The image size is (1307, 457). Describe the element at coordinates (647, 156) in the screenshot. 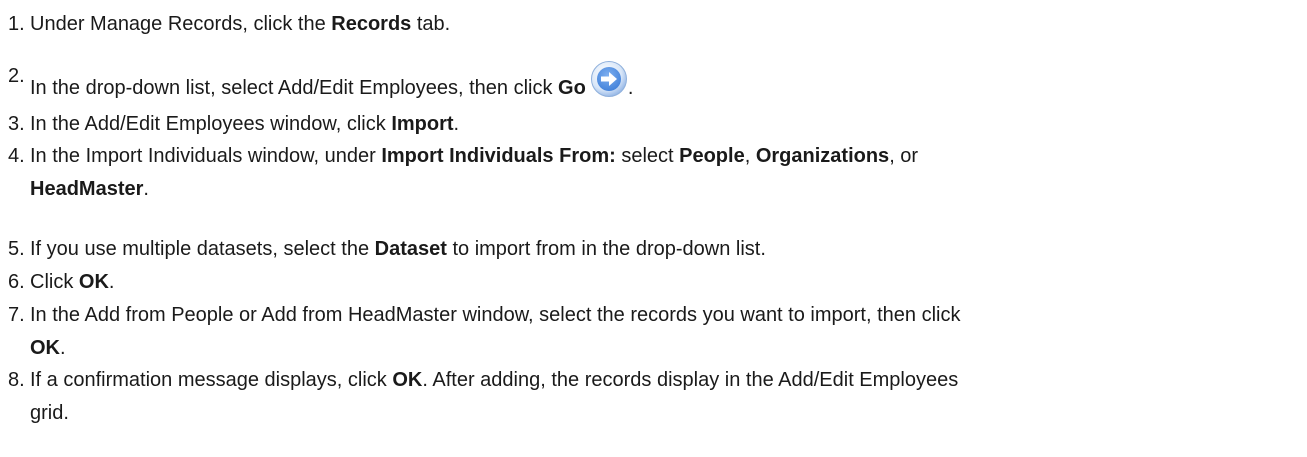

I see `step-fragment: select` at that location.